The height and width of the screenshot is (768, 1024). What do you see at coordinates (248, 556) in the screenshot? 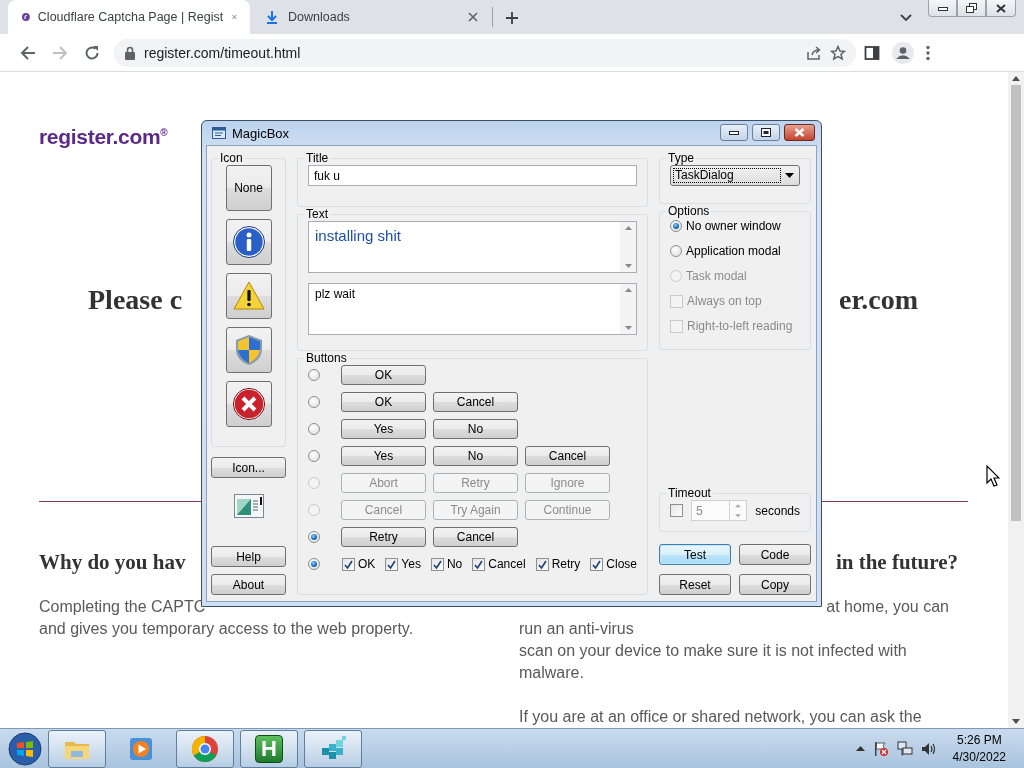
I see `help-button: Help` at bounding box center [248, 556].